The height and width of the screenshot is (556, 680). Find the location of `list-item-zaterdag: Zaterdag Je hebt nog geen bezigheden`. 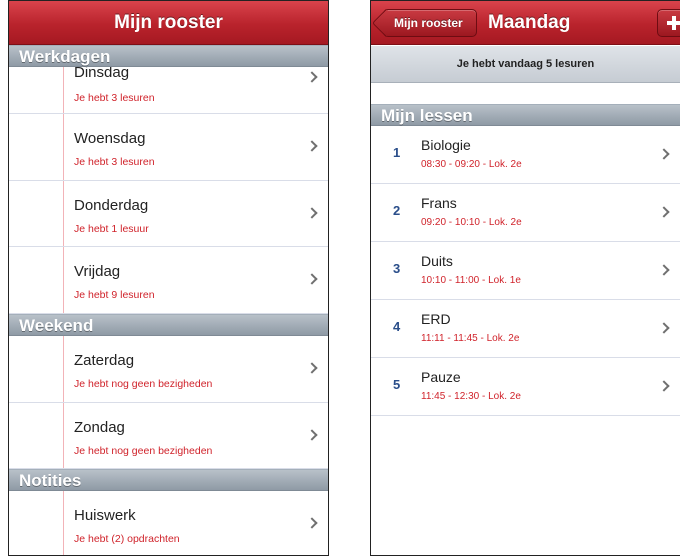

list-item-zaterdag: Zaterdag Je hebt nog geen bezigheden is located at coordinates (168, 369).